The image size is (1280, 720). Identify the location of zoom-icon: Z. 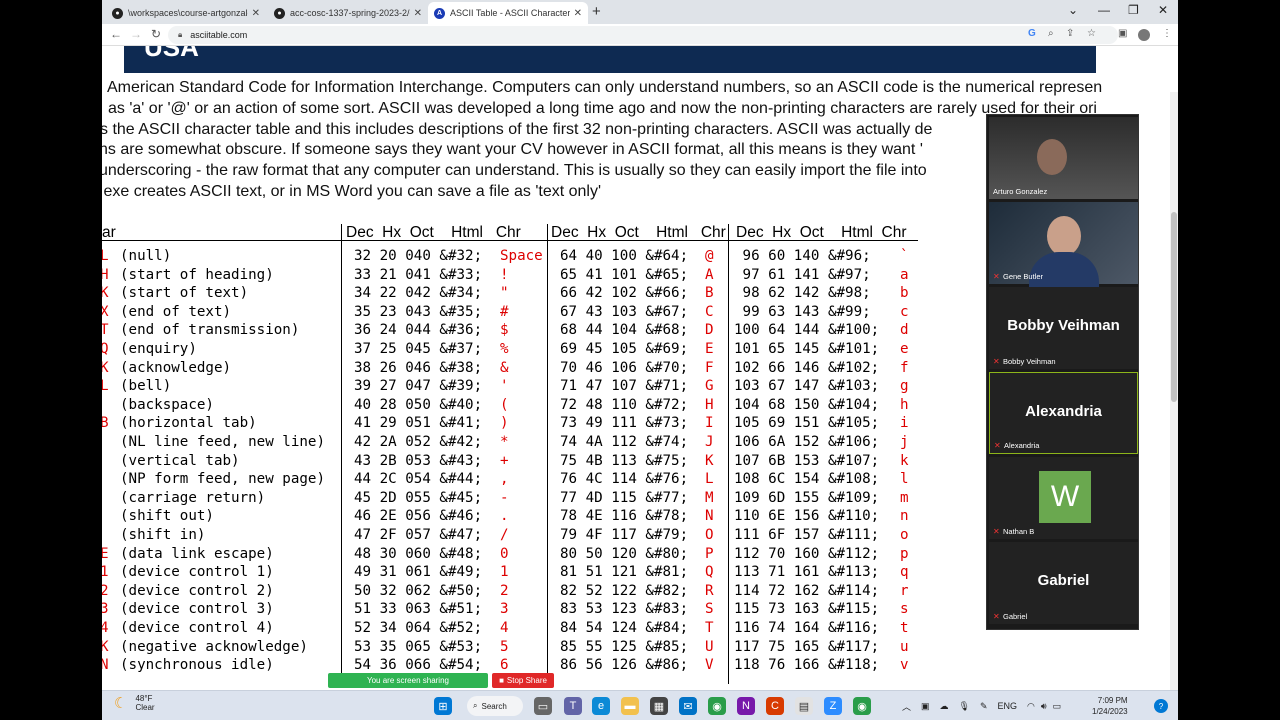
(833, 706).